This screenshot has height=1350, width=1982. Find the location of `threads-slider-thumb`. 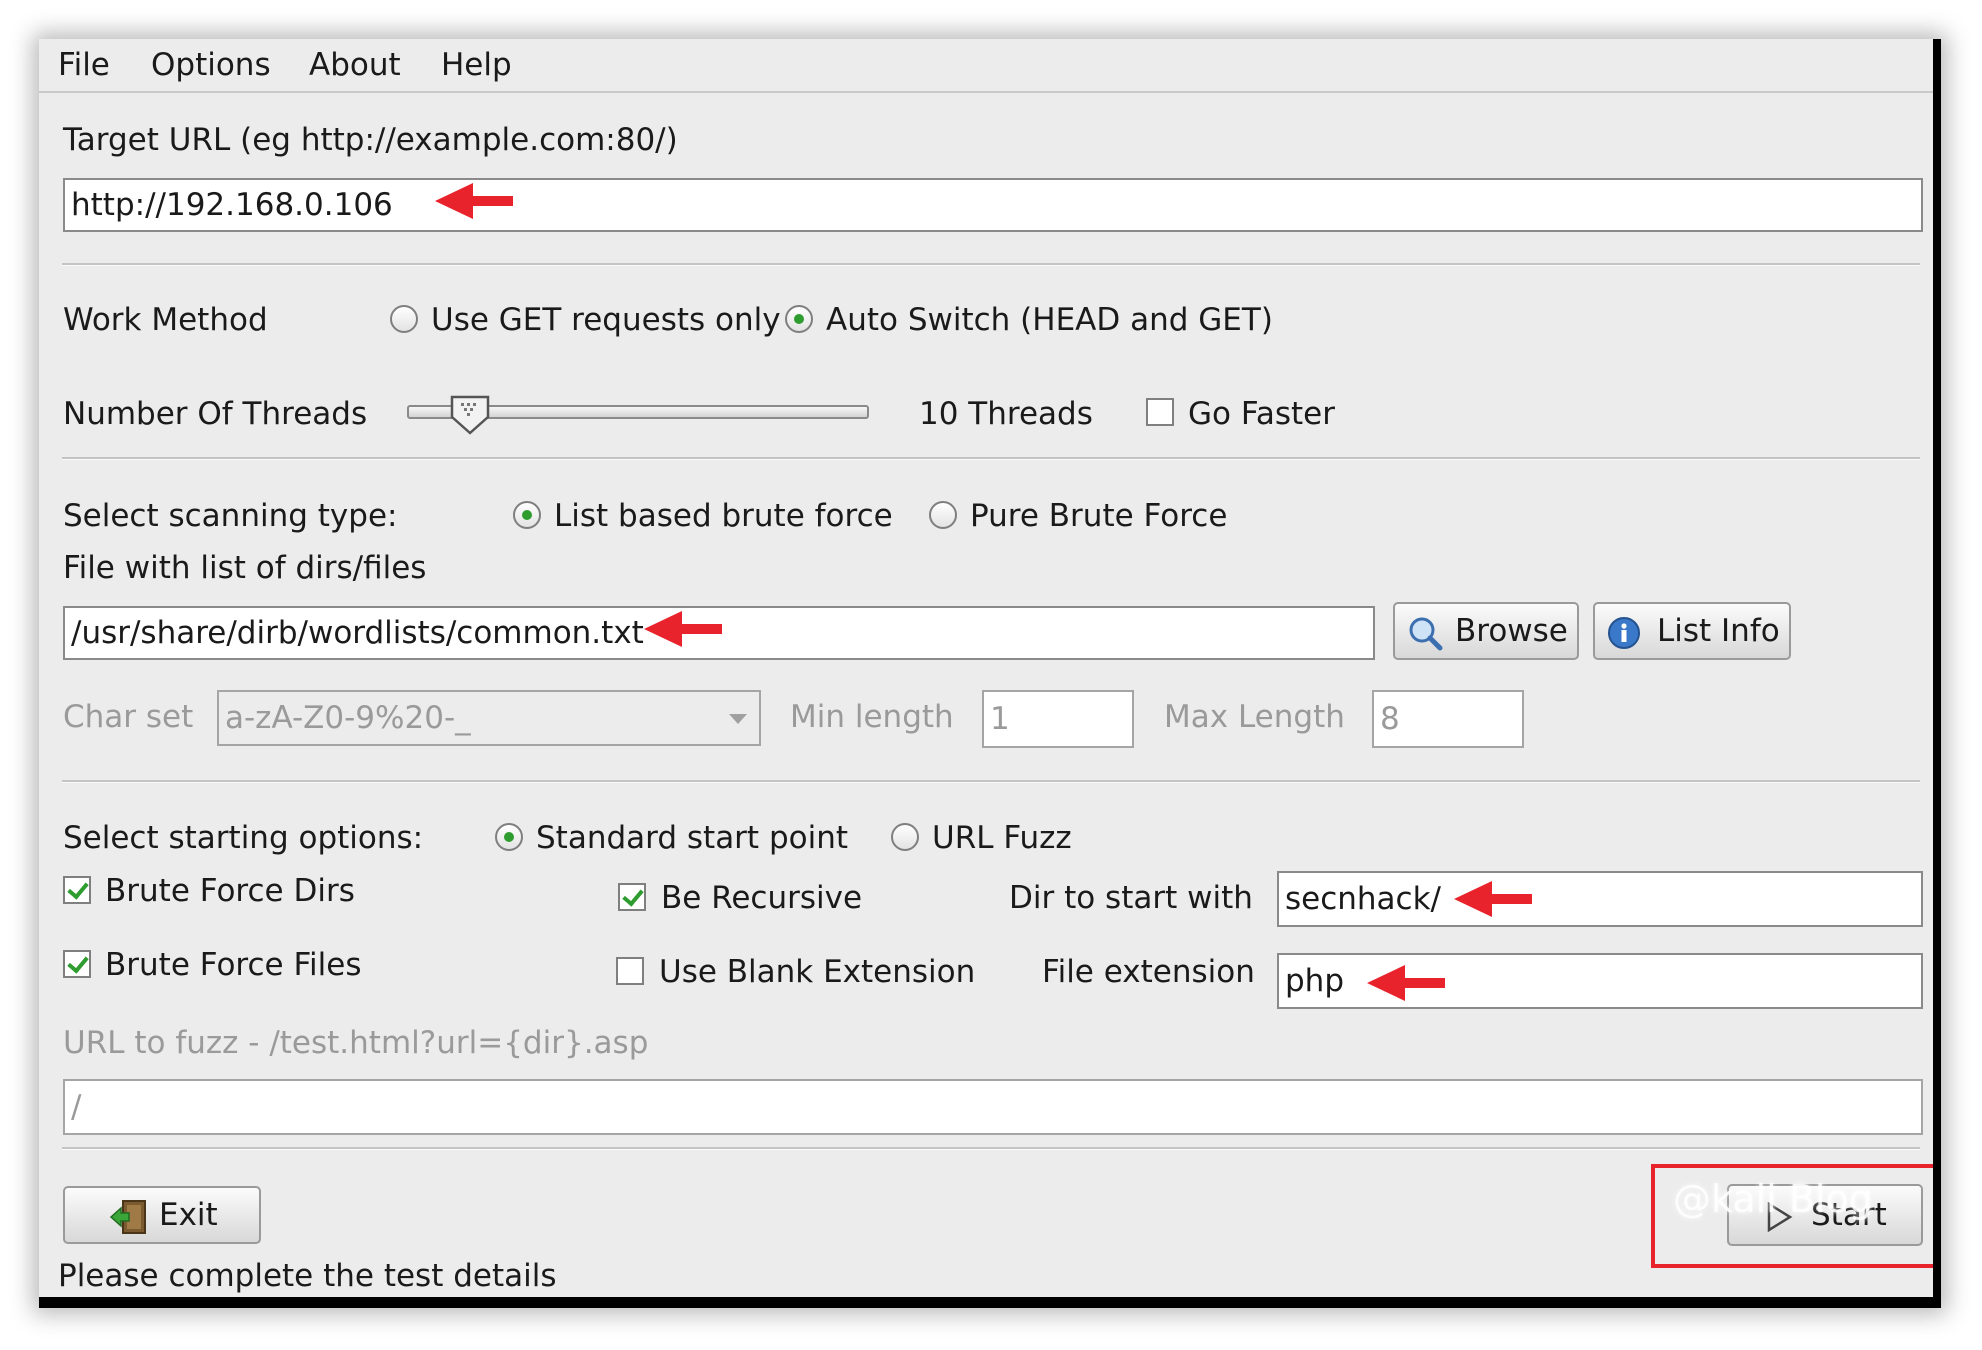

threads-slider-thumb is located at coordinates (470, 415).